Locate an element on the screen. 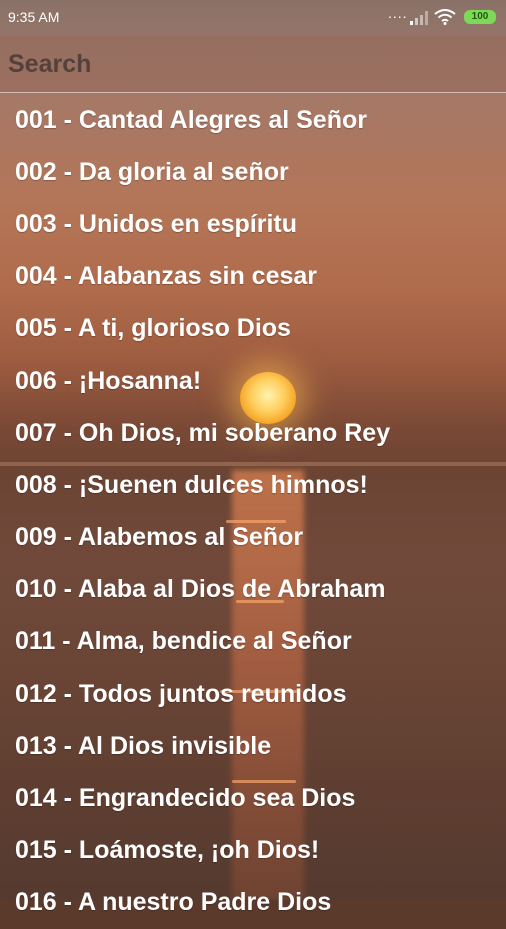  hymn-item: 009 - Alabemos al Señor is located at coordinates (253, 538).